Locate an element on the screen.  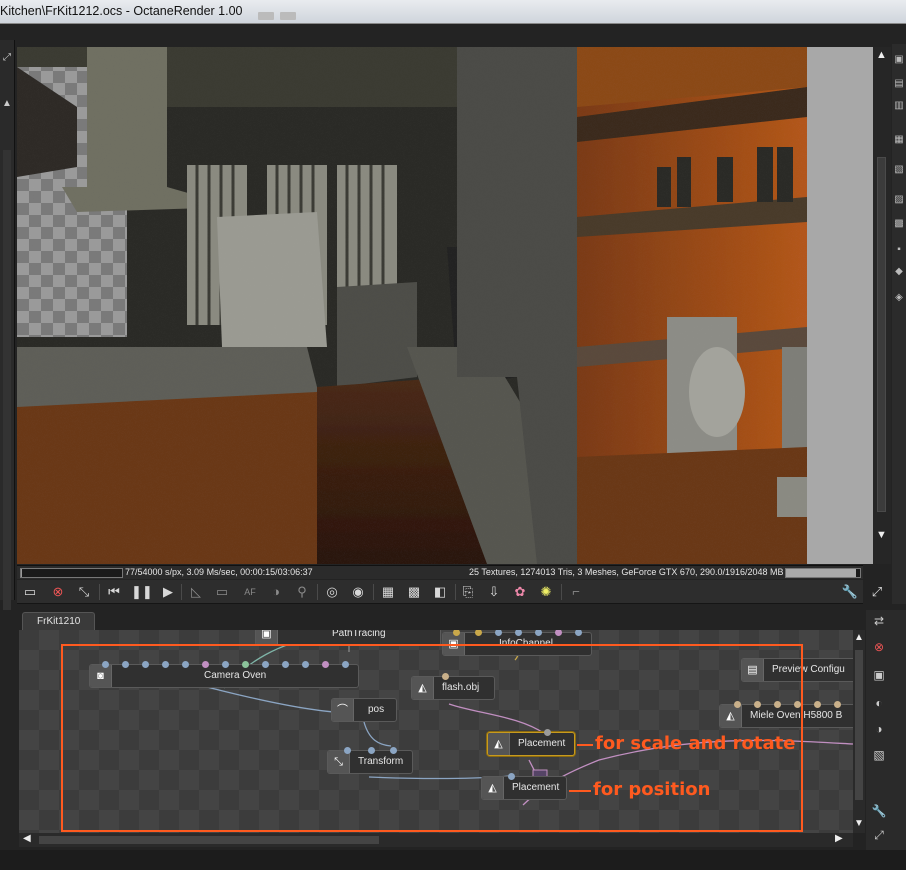
region-render-icon: ▭ is located at coordinates (222, 592).